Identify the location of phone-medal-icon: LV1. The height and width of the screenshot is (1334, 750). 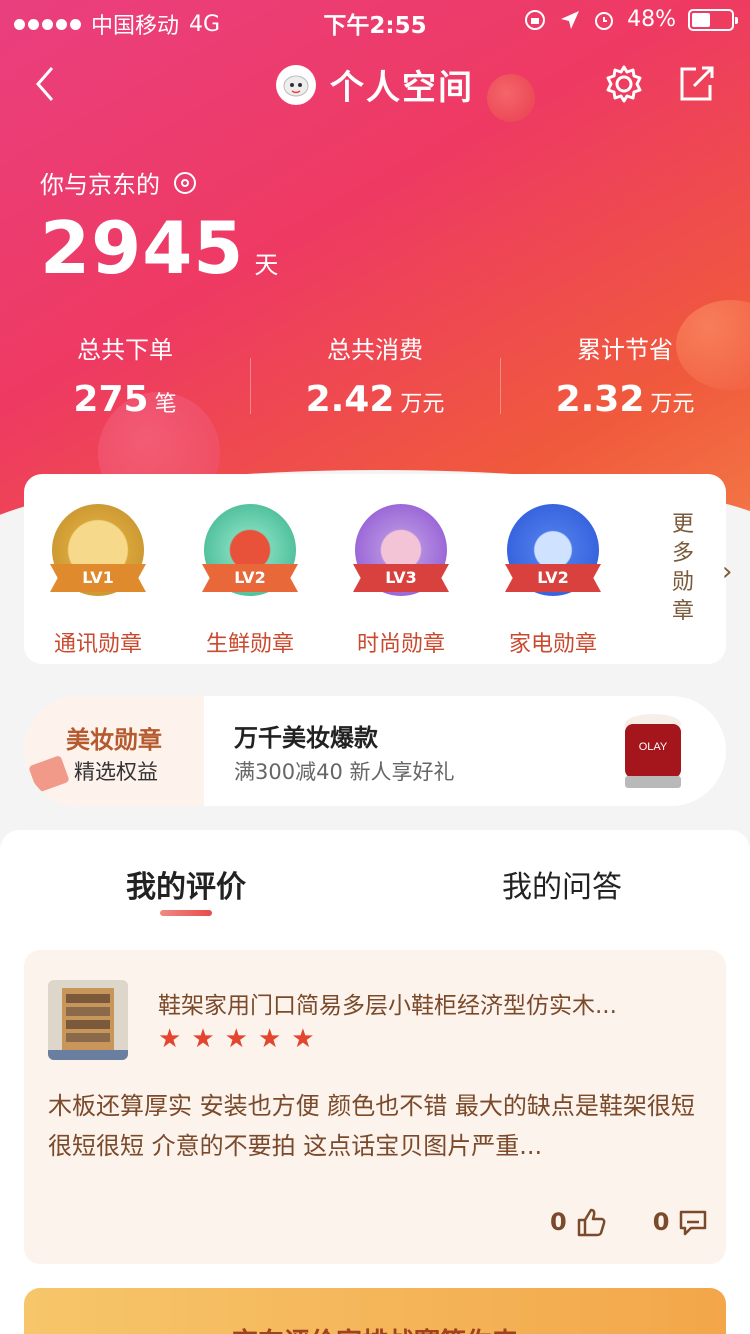
(98, 550).